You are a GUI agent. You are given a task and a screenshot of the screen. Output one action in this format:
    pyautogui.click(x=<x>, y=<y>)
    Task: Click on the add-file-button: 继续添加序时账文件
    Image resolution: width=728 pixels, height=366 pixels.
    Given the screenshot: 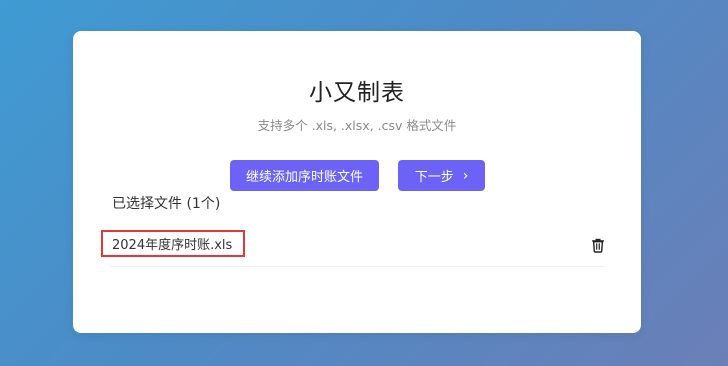 What is the action you would take?
    pyautogui.click(x=304, y=175)
    